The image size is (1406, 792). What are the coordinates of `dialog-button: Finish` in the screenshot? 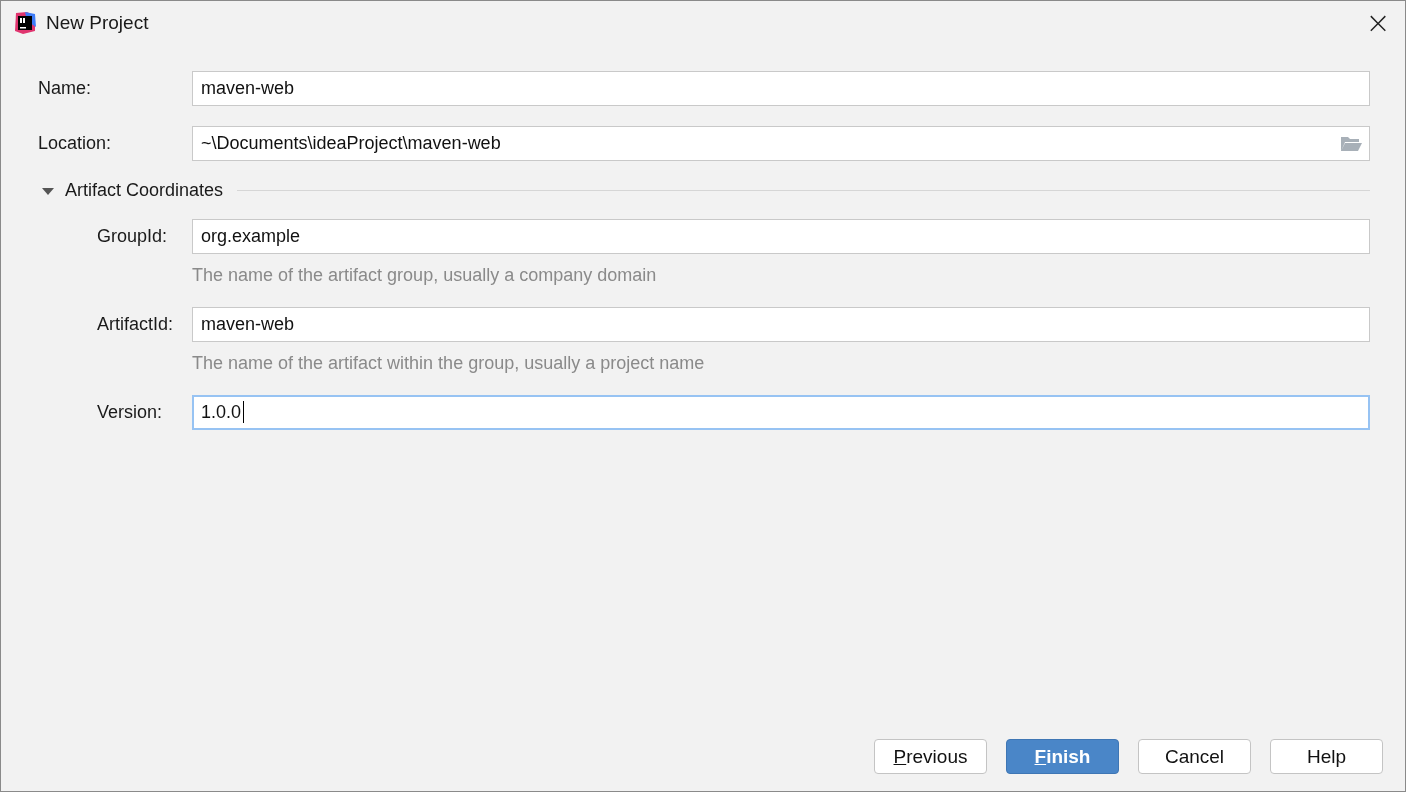 It's located at (1062, 756).